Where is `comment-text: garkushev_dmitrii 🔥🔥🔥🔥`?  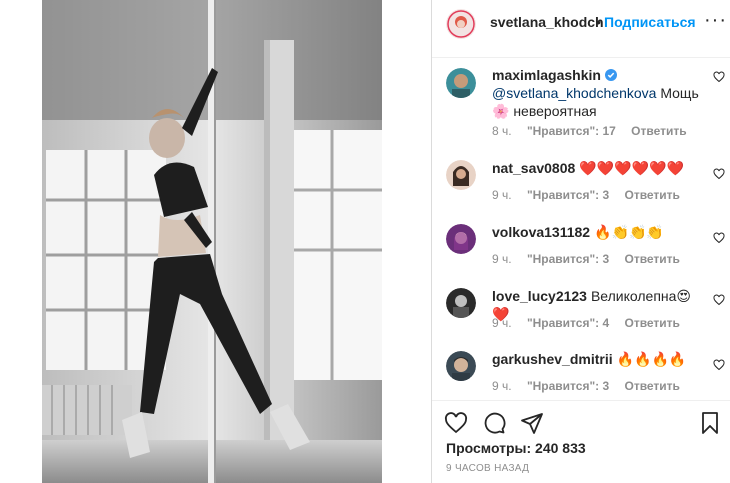
comment-text: garkushev_dmitrii 🔥🔥🔥🔥 is located at coordinates (597, 359).